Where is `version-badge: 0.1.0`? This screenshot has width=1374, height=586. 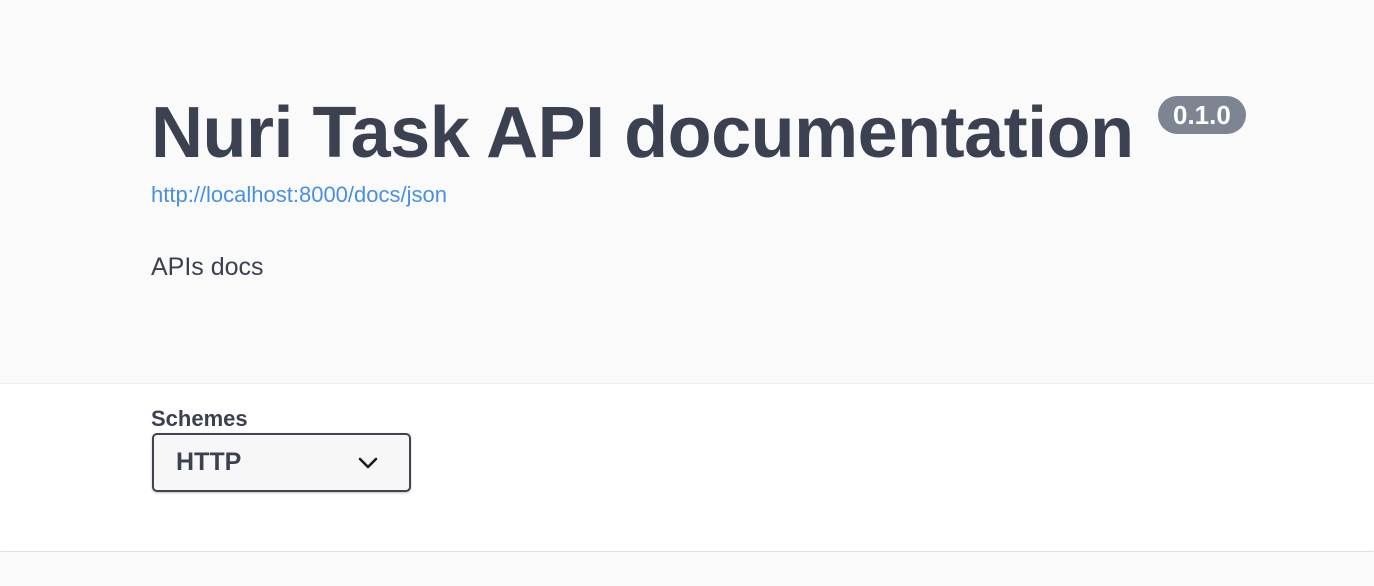 version-badge: 0.1.0 is located at coordinates (1202, 115).